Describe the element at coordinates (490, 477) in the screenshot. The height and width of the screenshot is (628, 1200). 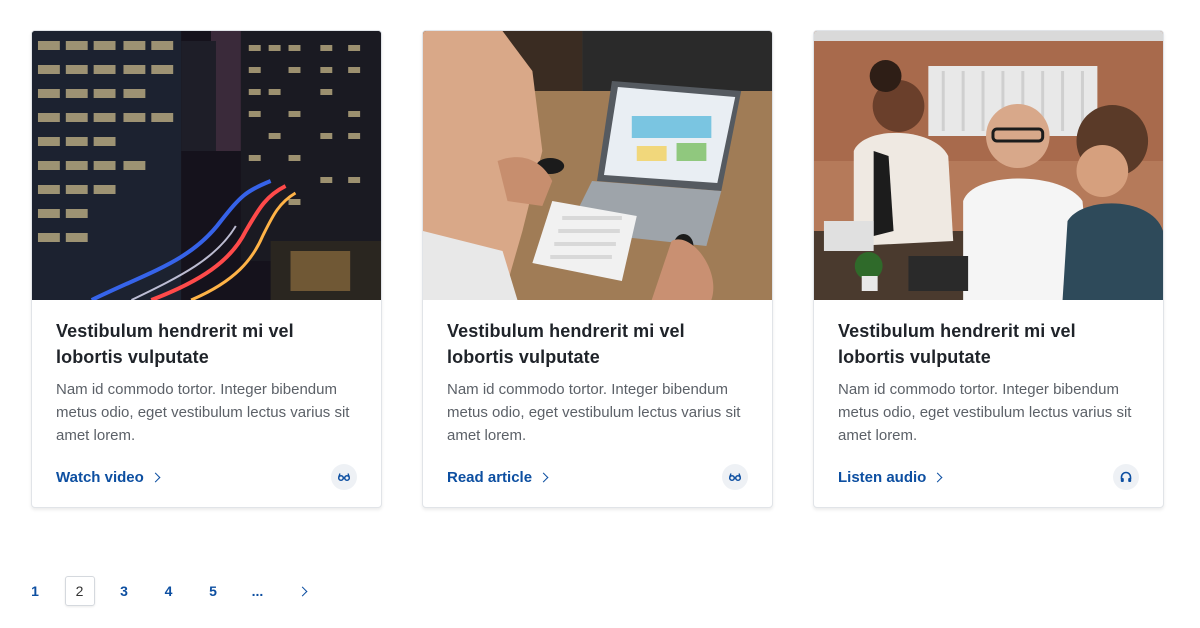
I see `link-label: Read article` at that location.